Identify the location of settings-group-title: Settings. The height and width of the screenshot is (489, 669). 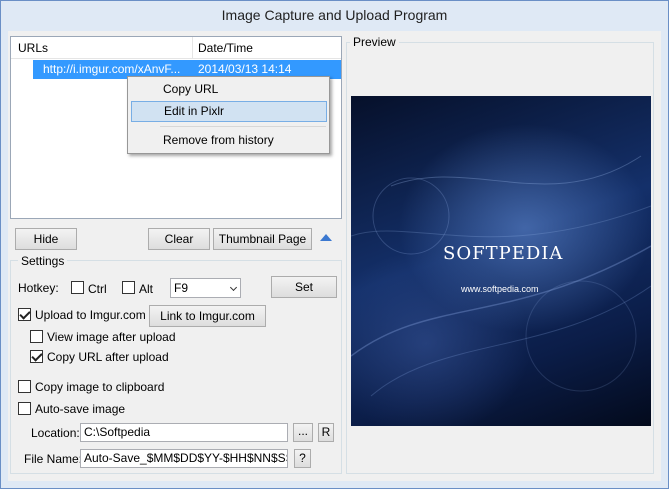
(43, 261).